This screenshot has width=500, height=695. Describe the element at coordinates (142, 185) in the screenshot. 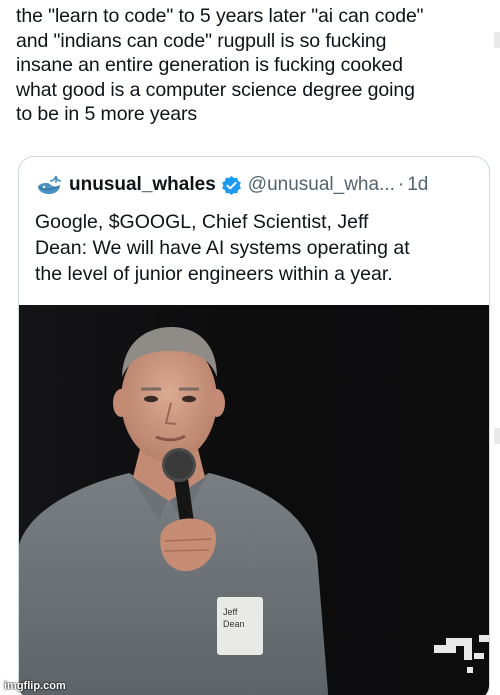

I see `quoted-display-name: unusual_whales` at that location.